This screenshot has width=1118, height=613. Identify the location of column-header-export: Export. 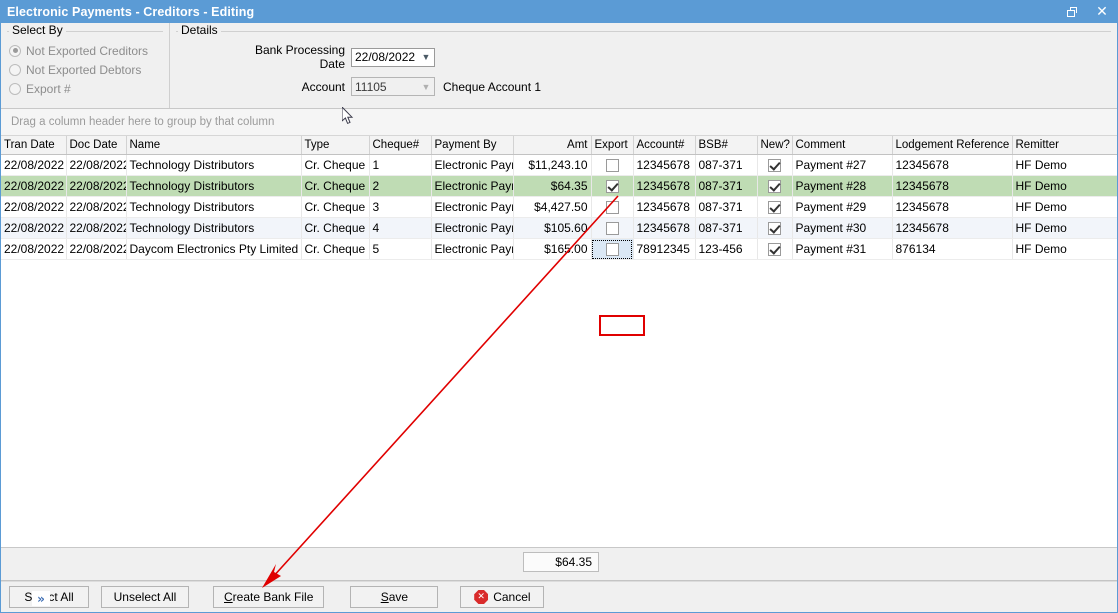
(612, 145).